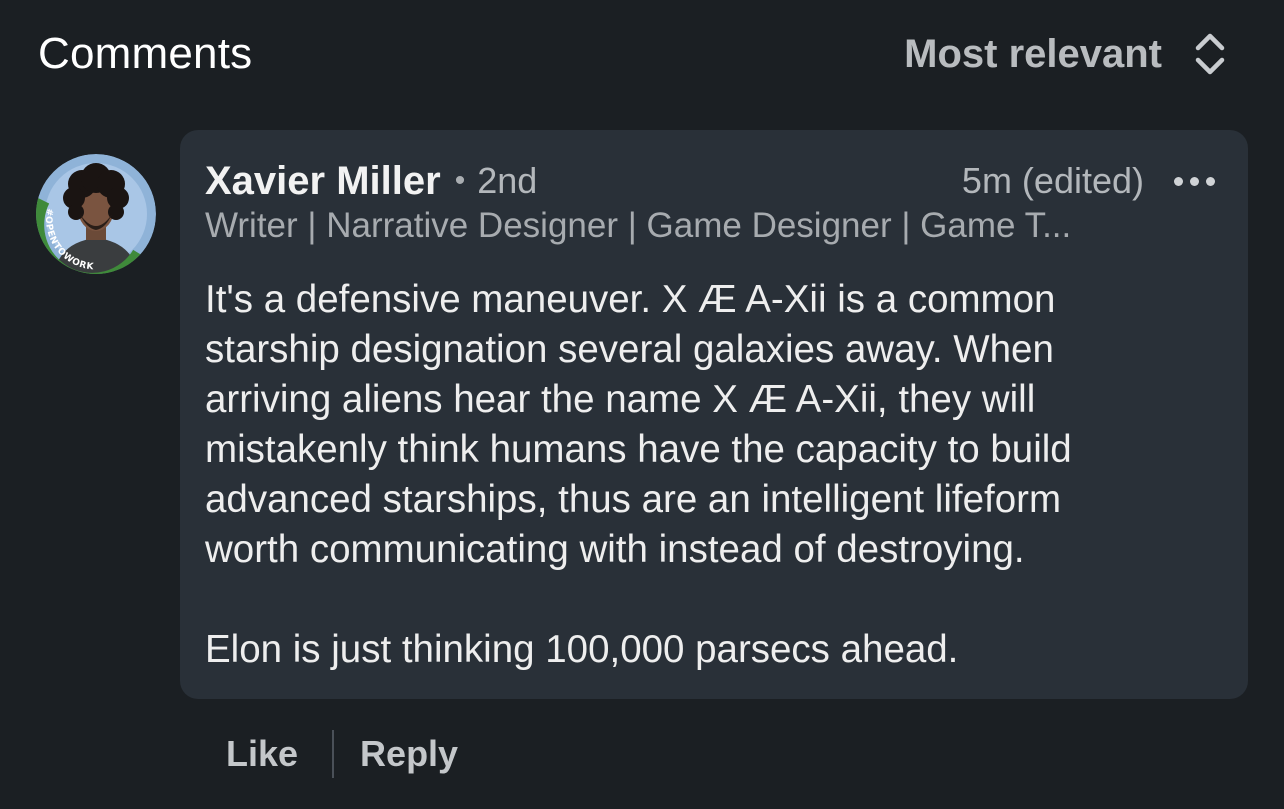 The height and width of the screenshot is (809, 1284). Describe the element at coordinates (409, 754) in the screenshot. I see `reply-button: Reply` at that location.